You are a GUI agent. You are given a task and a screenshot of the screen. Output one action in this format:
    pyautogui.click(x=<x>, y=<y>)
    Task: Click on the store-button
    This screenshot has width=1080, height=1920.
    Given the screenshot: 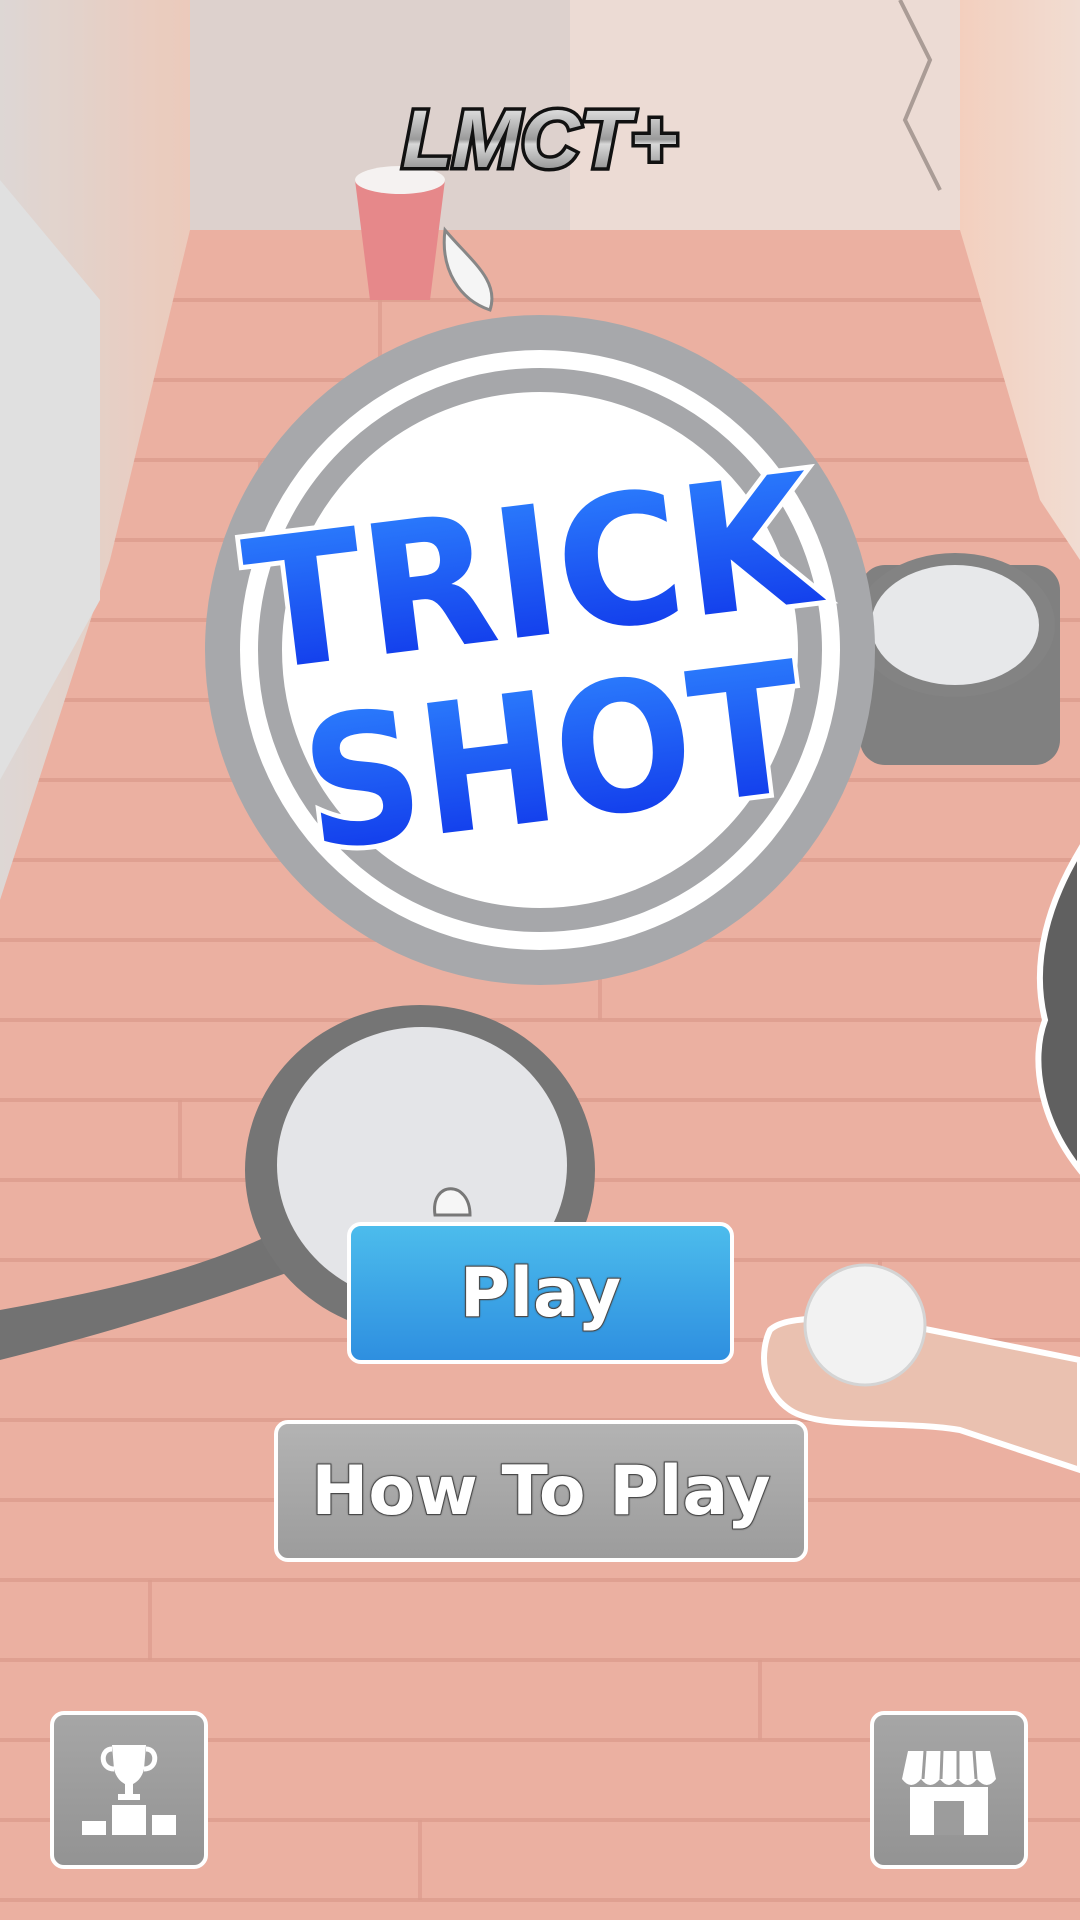 What is the action you would take?
    pyautogui.click(x=949, y=1790)
    